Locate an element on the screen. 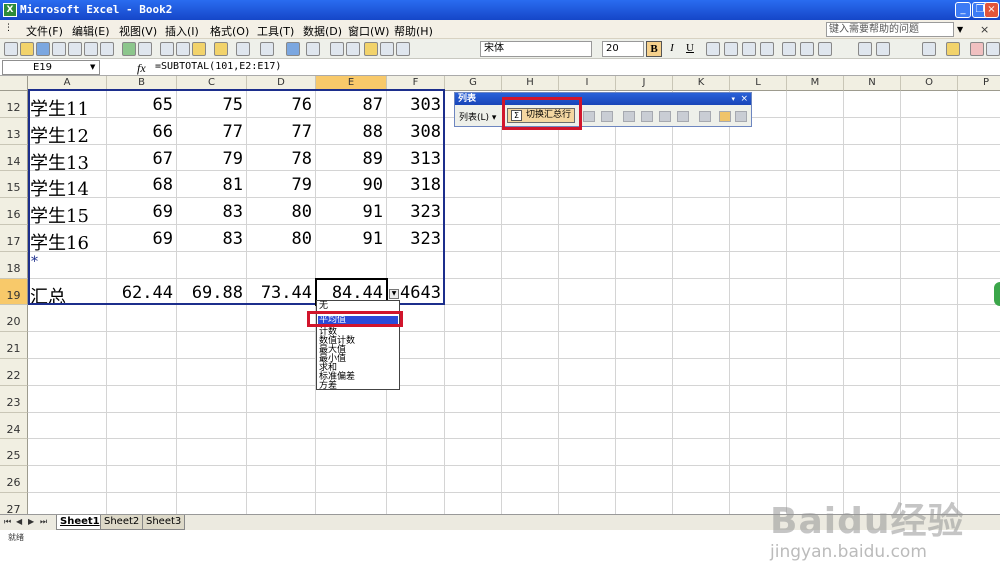  list-properties-icon is located at coordinates (705, 116).